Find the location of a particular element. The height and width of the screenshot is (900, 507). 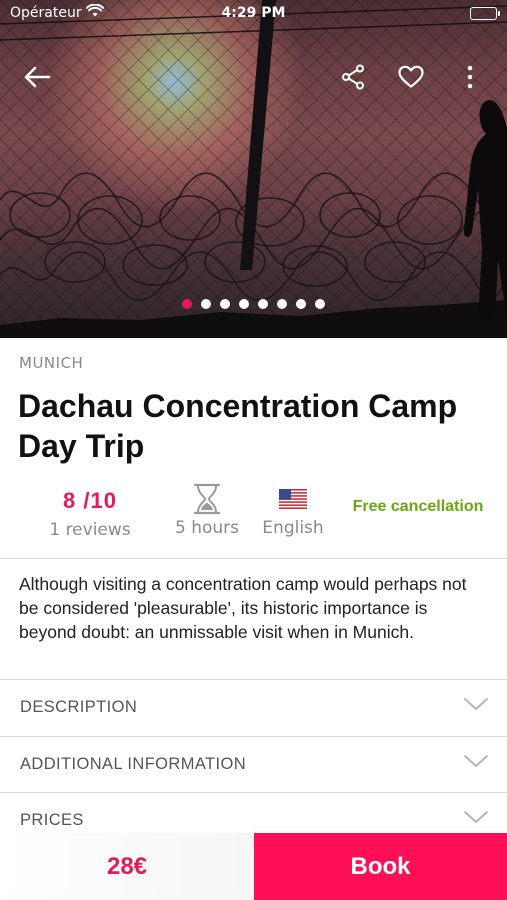

section-additional-information: ADDITIONAL INFORMATION is located at coordinates (253, 765).